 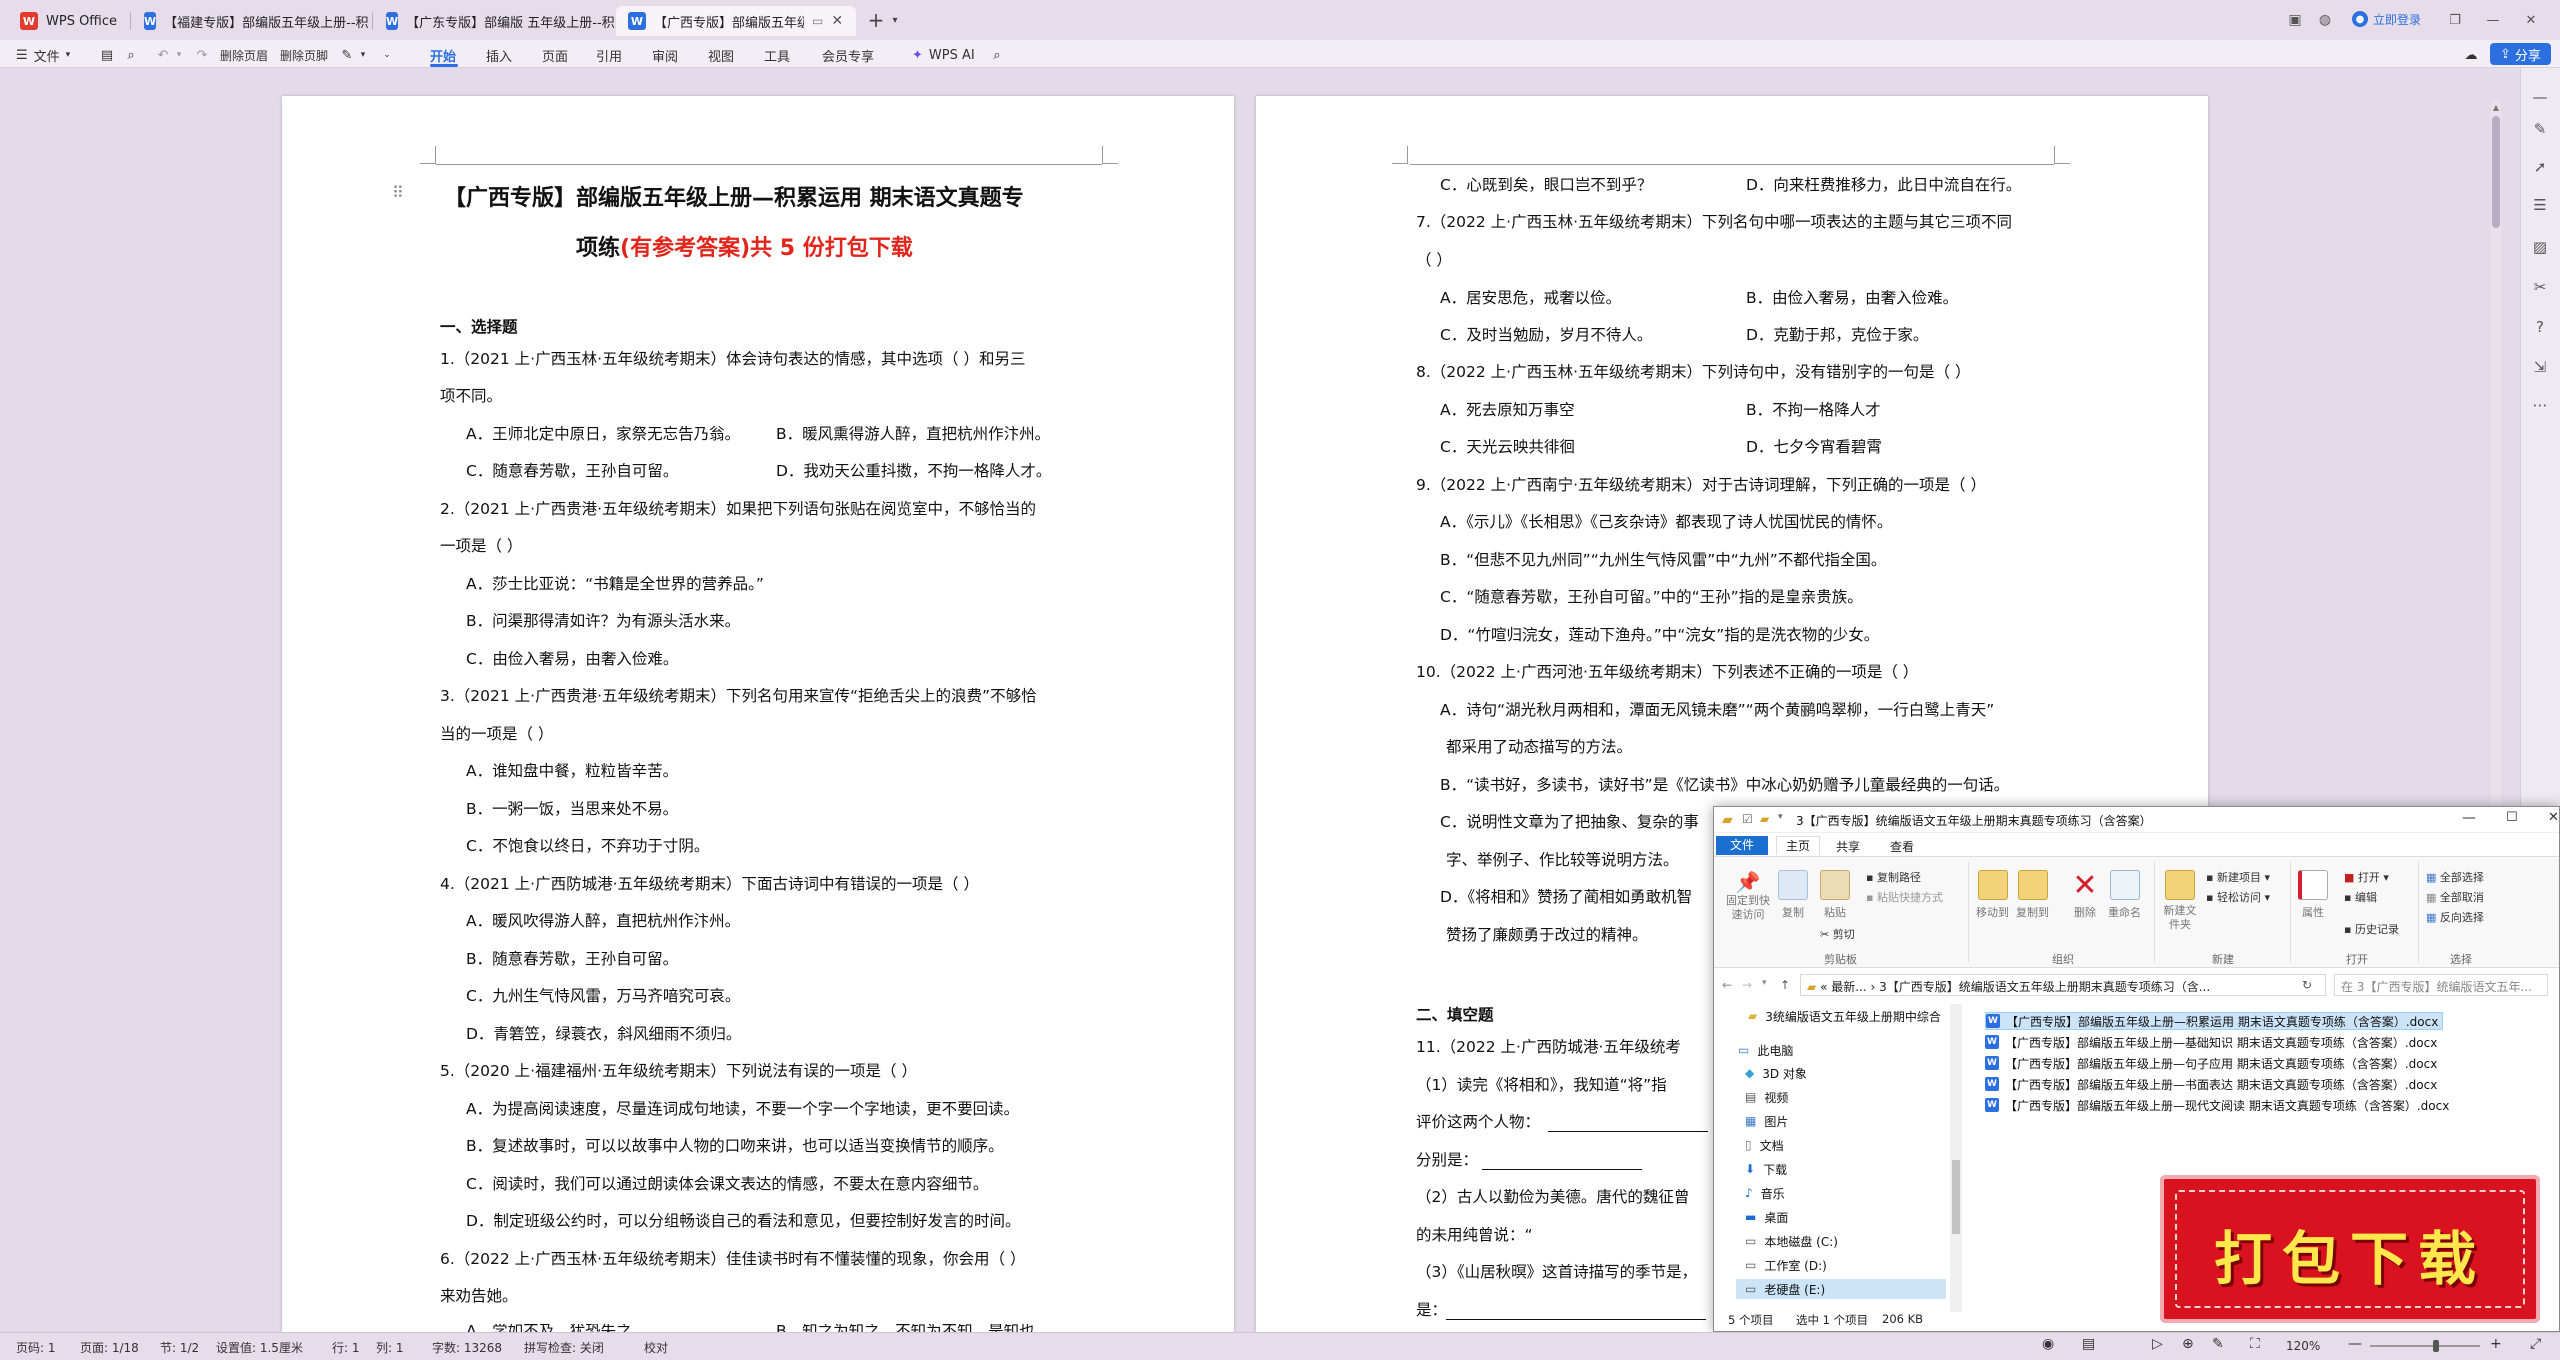 I want to click on window-icon: ▣, so click(x=2295, y=20).